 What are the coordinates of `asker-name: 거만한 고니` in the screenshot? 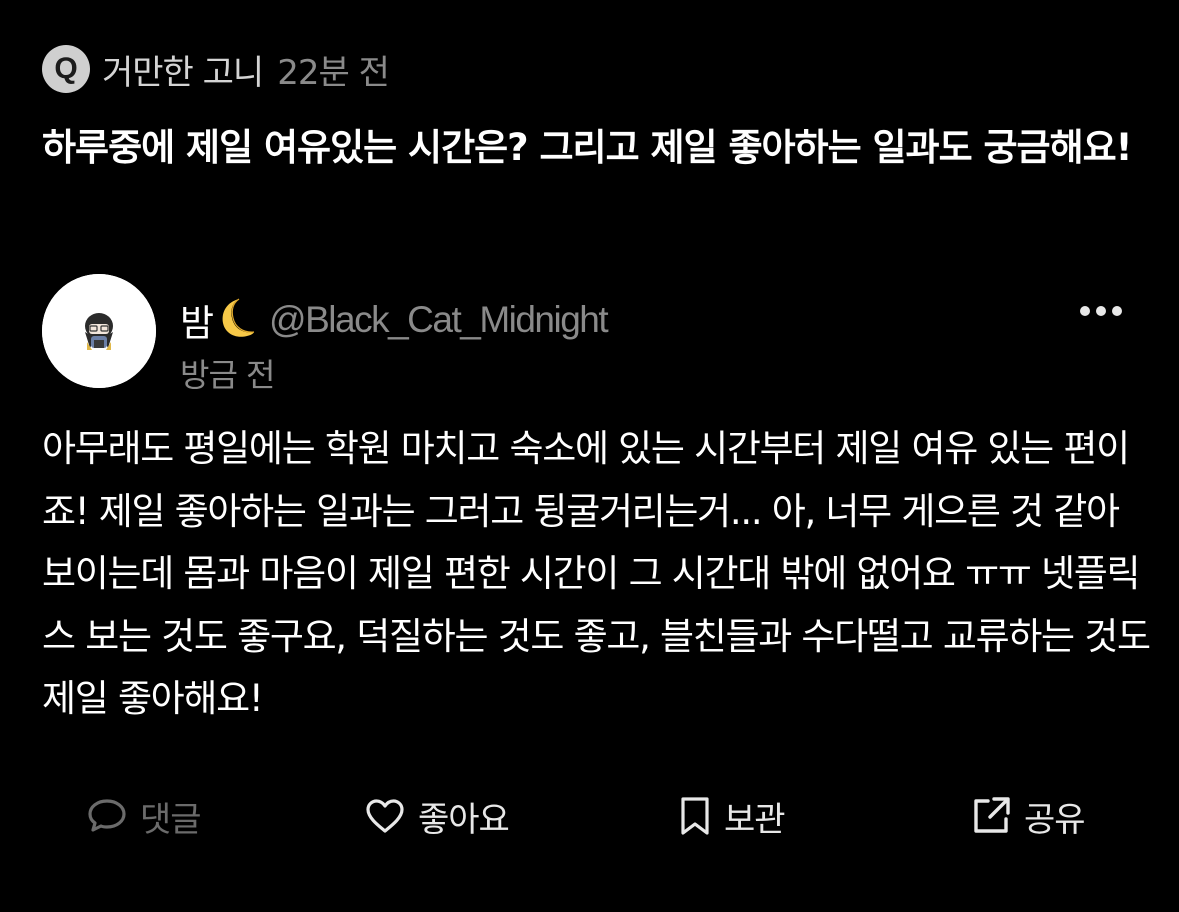 It's located at (183, 69).